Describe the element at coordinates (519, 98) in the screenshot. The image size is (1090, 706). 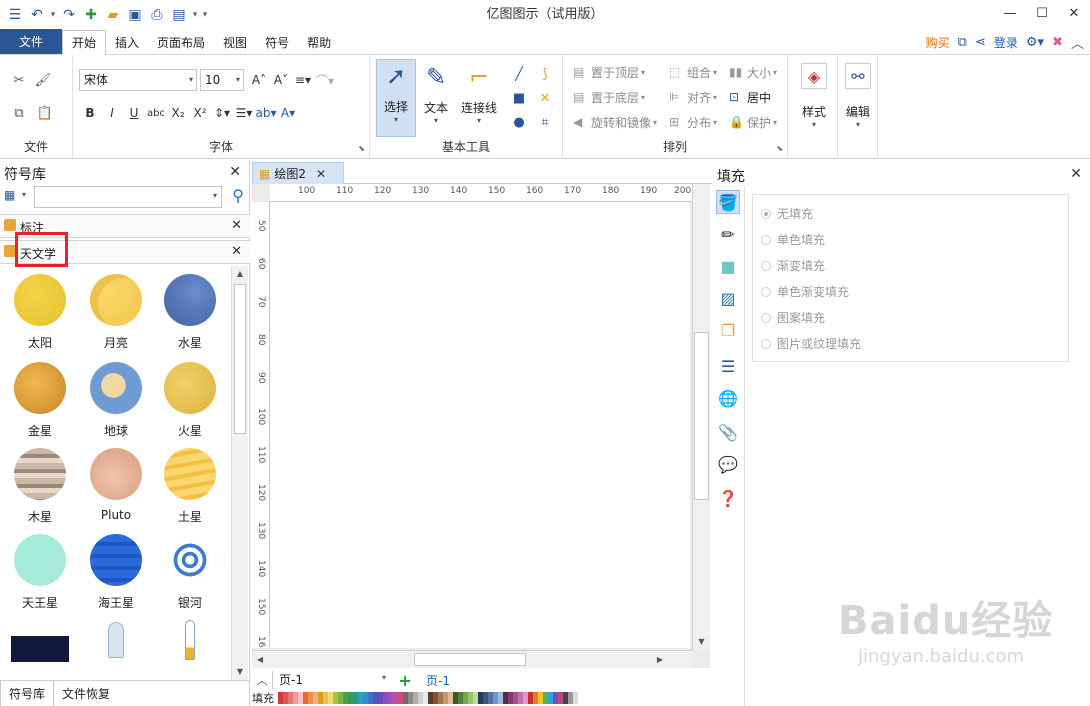
I see `rectangle-tool-icon: ■` at that location.